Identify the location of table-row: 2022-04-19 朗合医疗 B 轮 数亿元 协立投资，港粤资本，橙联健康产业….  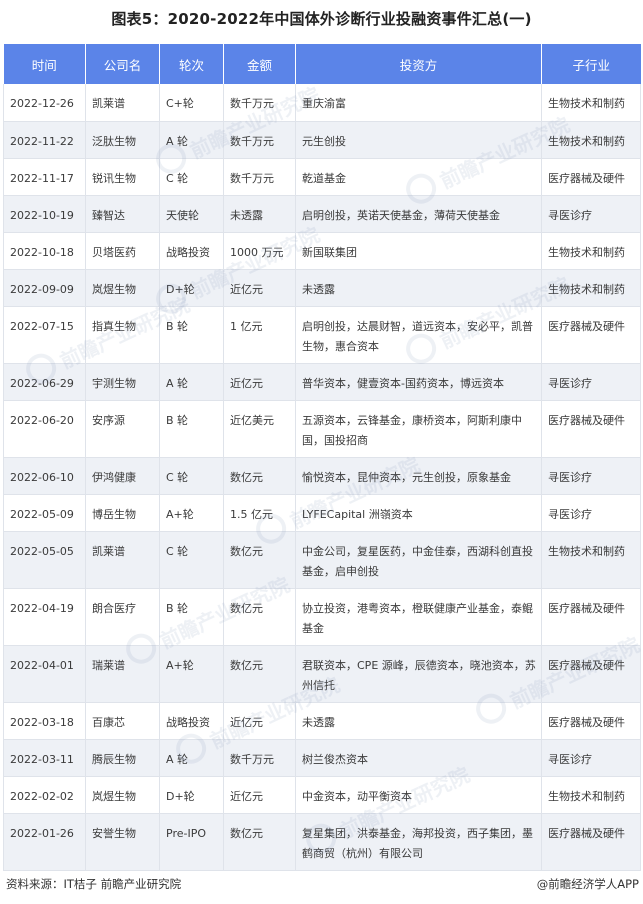
(322, 617).